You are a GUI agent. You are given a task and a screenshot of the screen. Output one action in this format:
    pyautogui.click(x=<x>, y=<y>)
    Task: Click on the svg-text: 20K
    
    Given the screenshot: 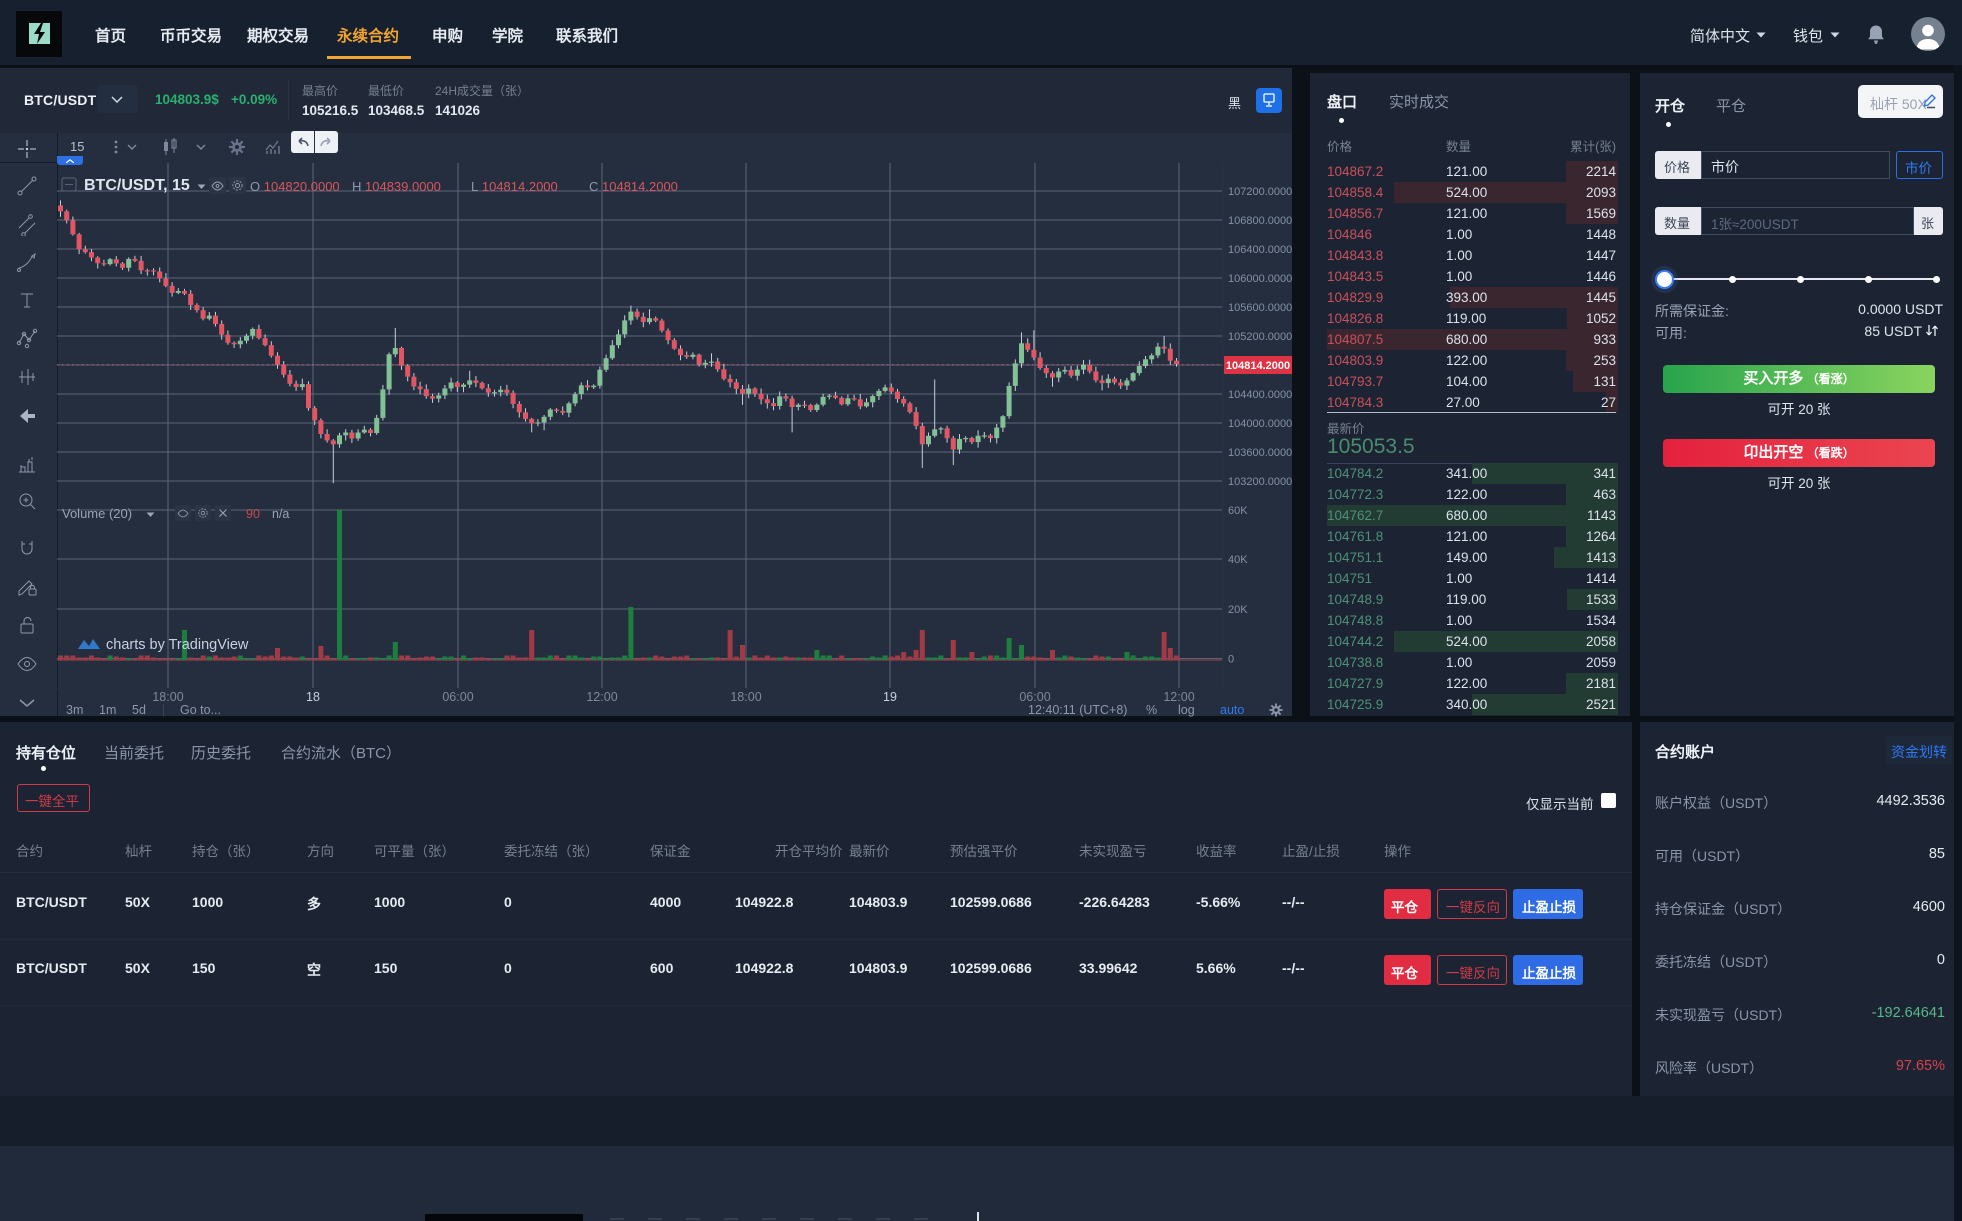 What is the action you would take?
    pyautogui.click(x=1238, y=610)
    